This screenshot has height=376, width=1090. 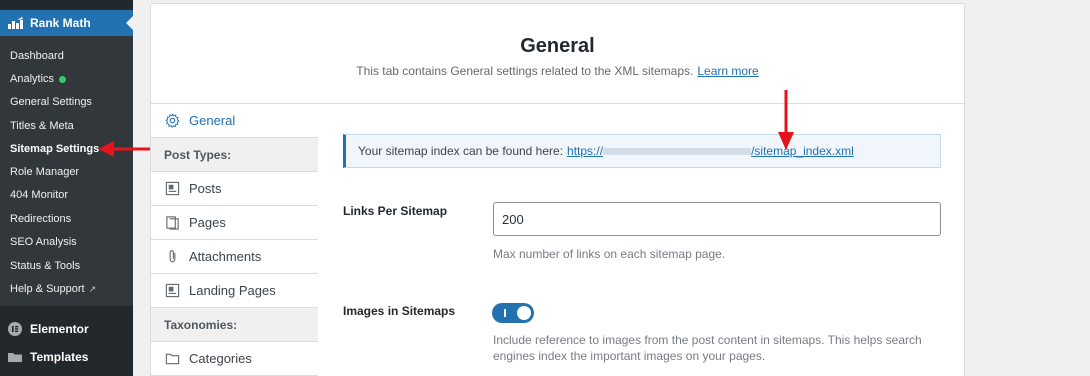 I want to click on page-icon, so click(x=172, y=223).